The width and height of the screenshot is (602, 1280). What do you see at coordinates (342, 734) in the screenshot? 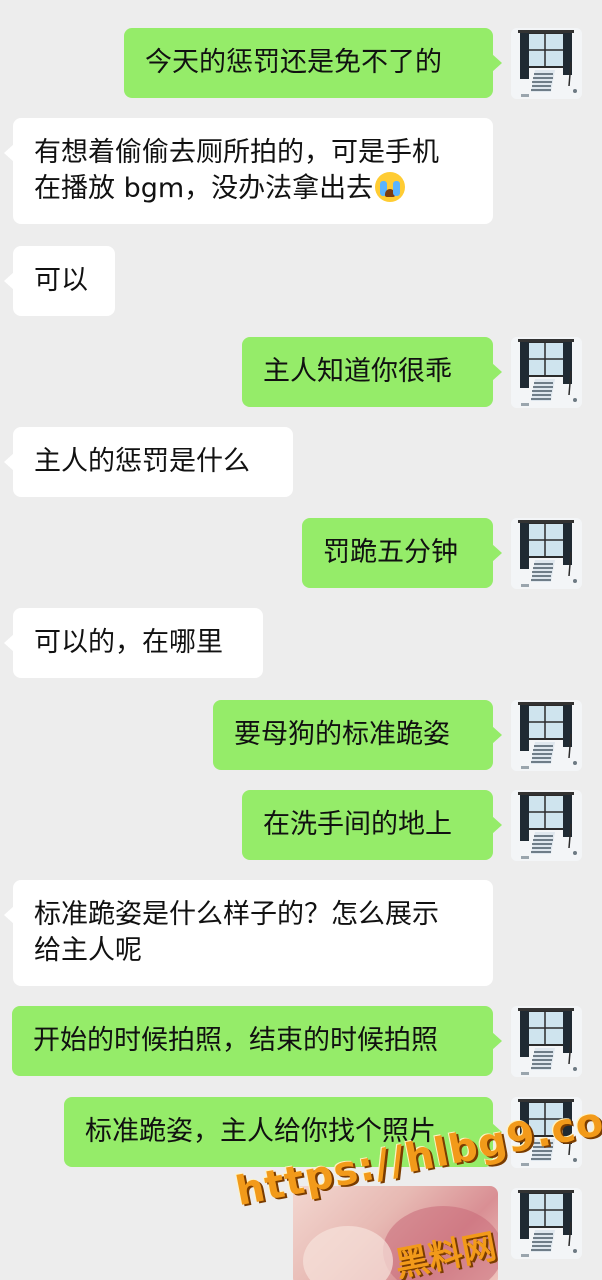
I see `message-text: 要母狗的标准跪姿` at bounding box center [342, 734].